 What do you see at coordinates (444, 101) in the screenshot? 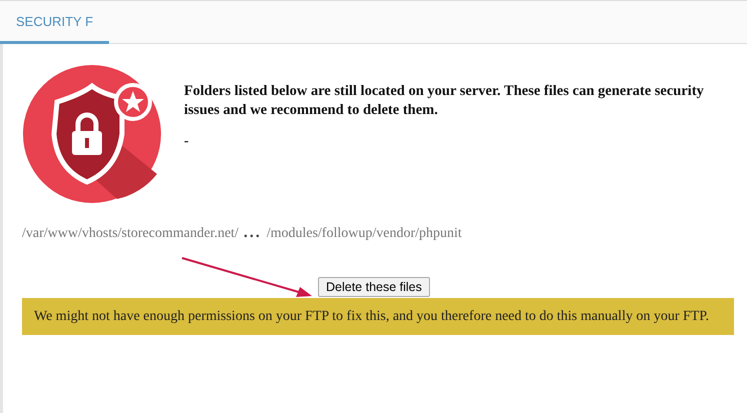
I see `warning-message: Folders listed below are still located on your server. These files can generate security issues and we recommend to delete them.` at bounding box center [444, 101].